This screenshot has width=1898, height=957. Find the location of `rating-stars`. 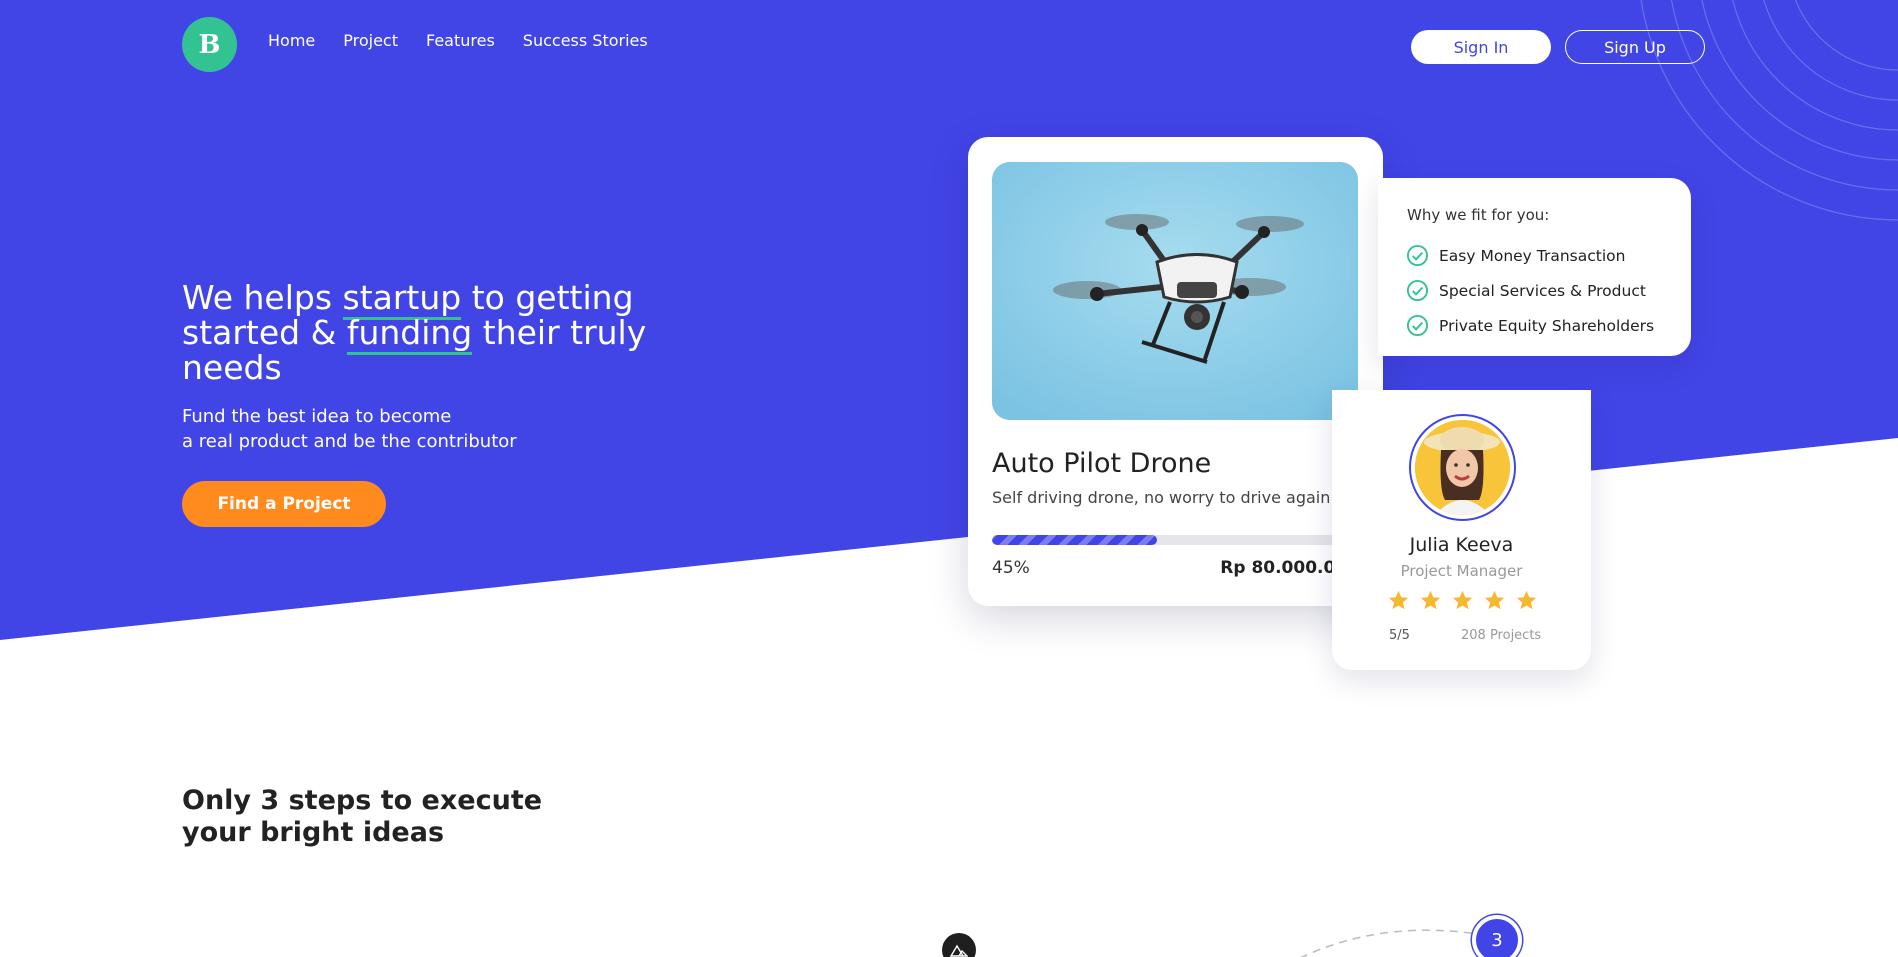

rating-stars is located at coordinates (1462, 600).